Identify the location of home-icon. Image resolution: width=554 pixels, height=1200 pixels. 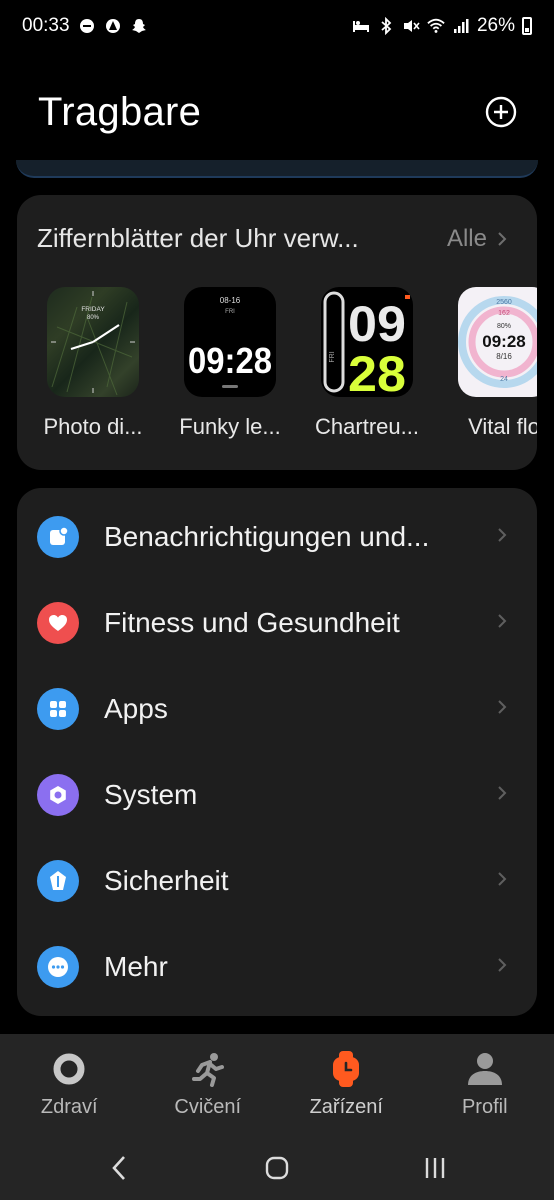
(277, 1168).